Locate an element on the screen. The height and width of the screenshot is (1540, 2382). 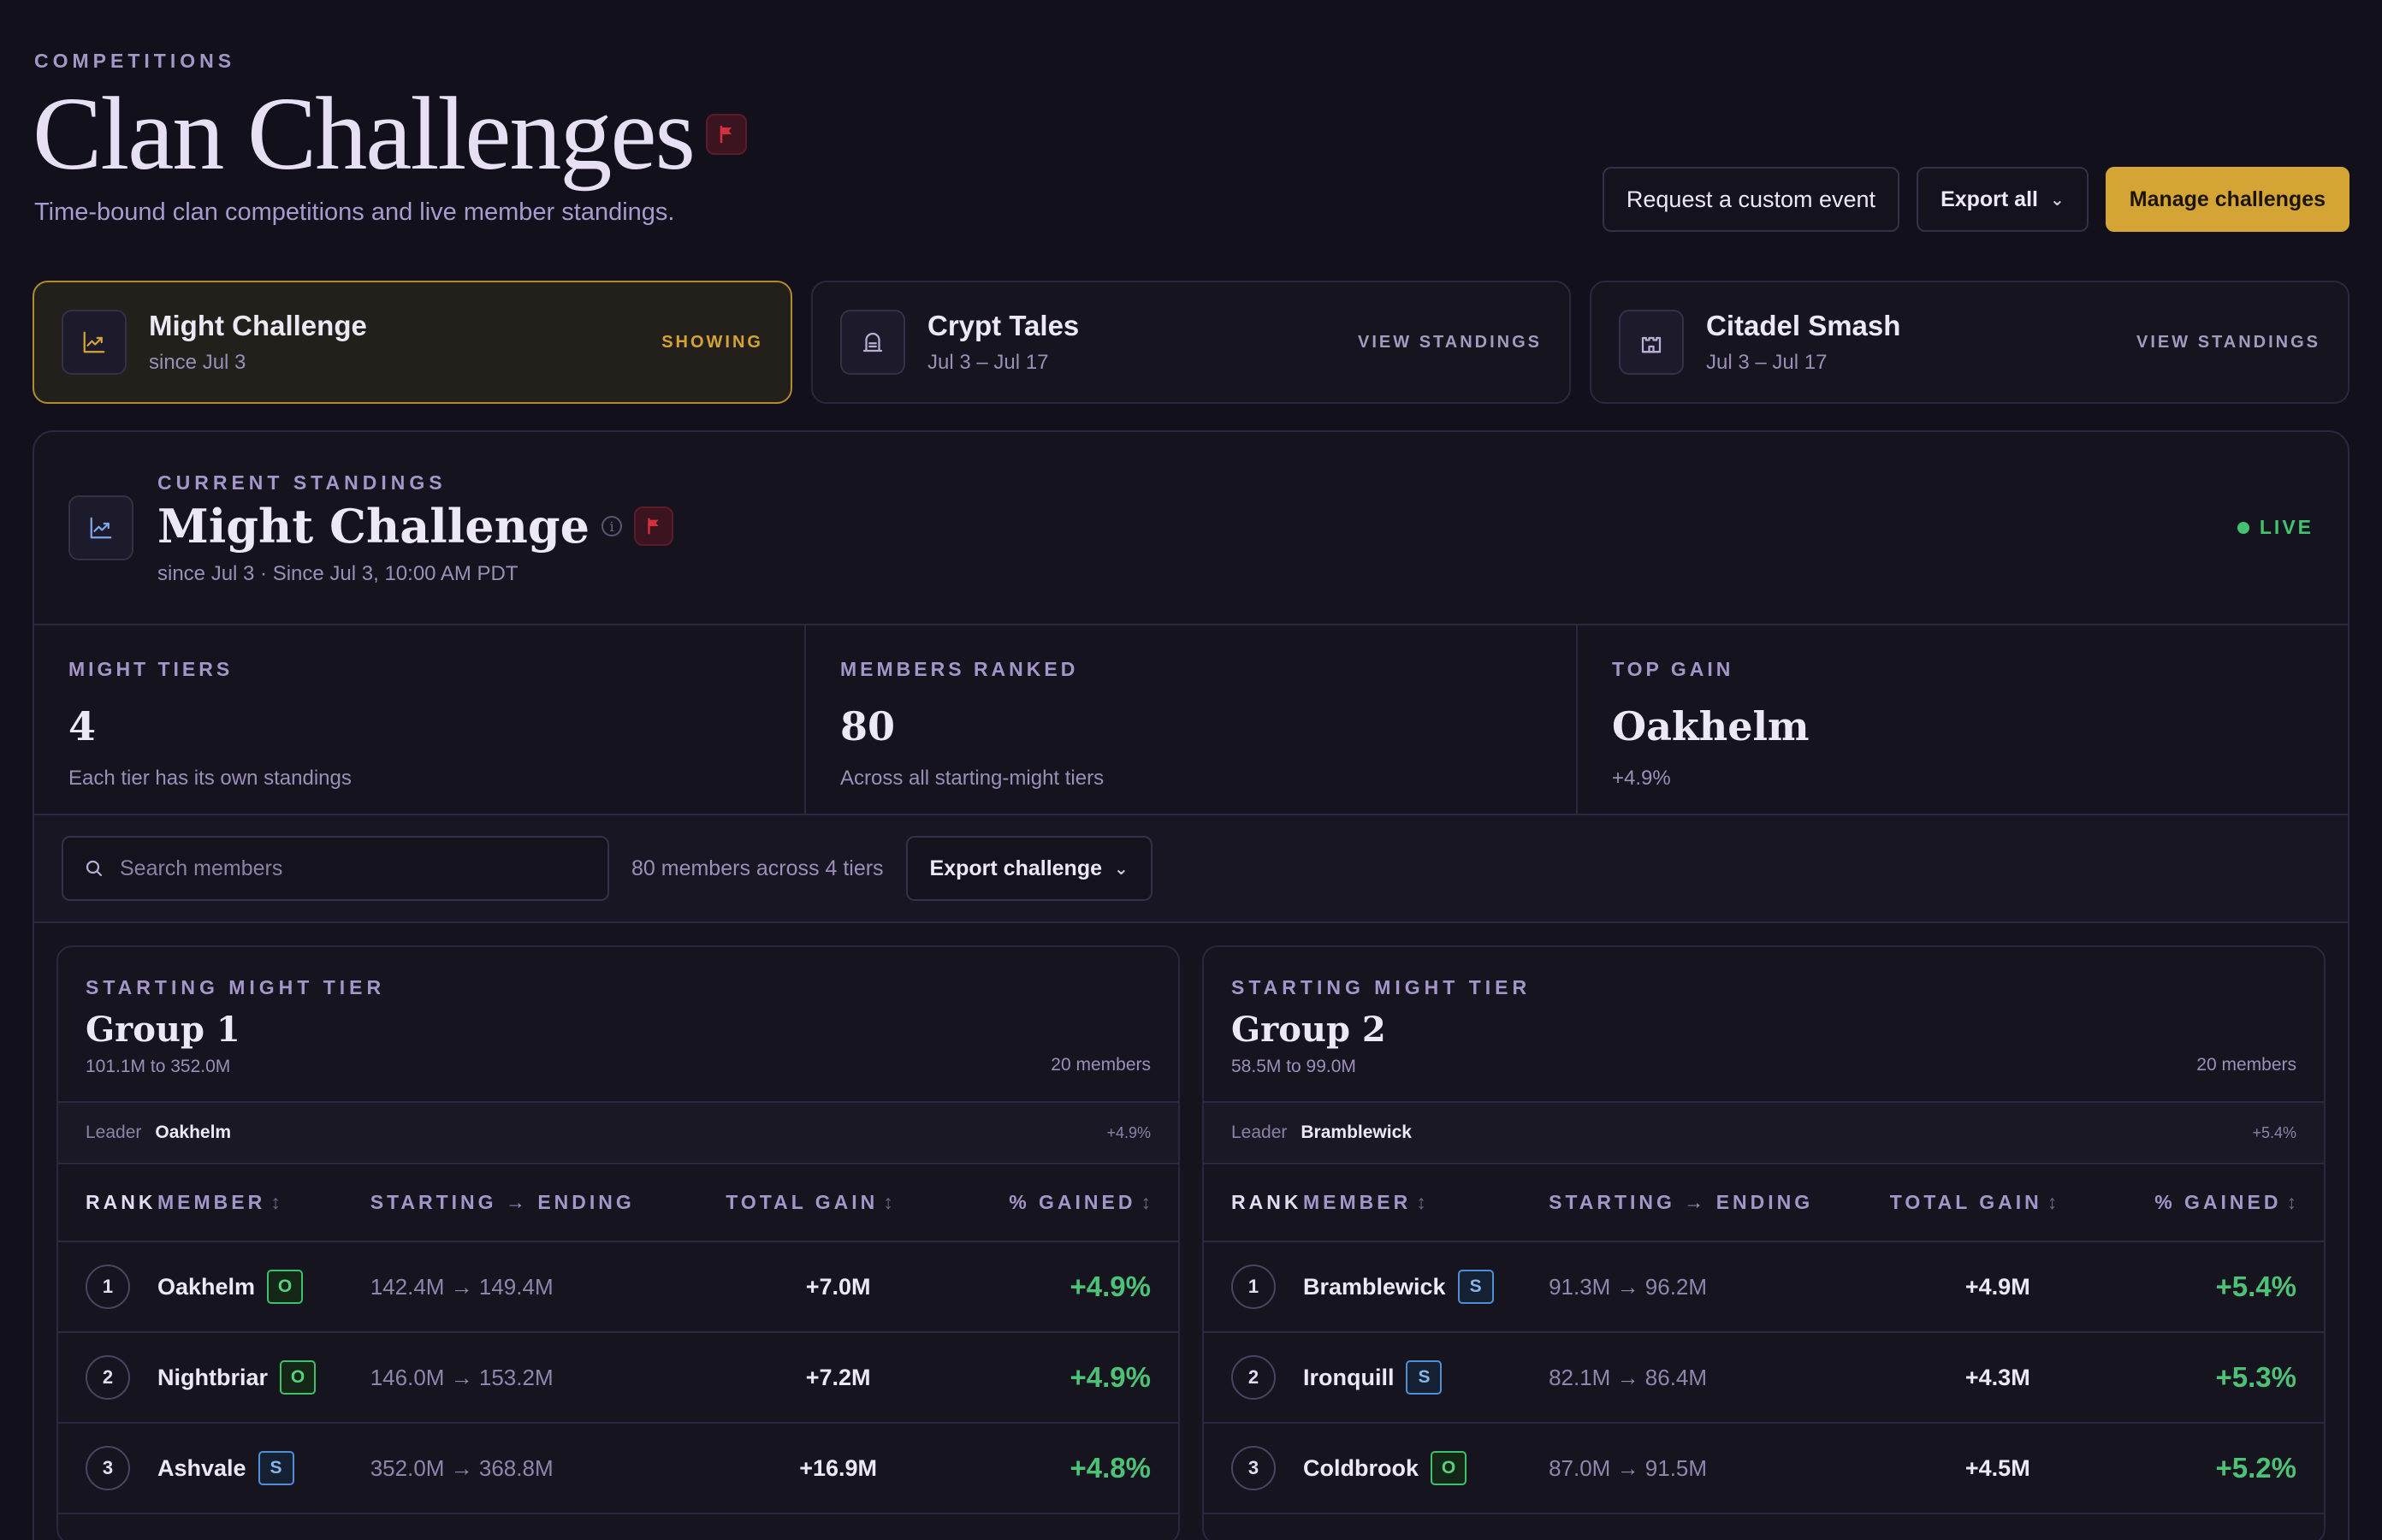
pct-gained-value: +5.4% is located at coordinates (2214, 1287).